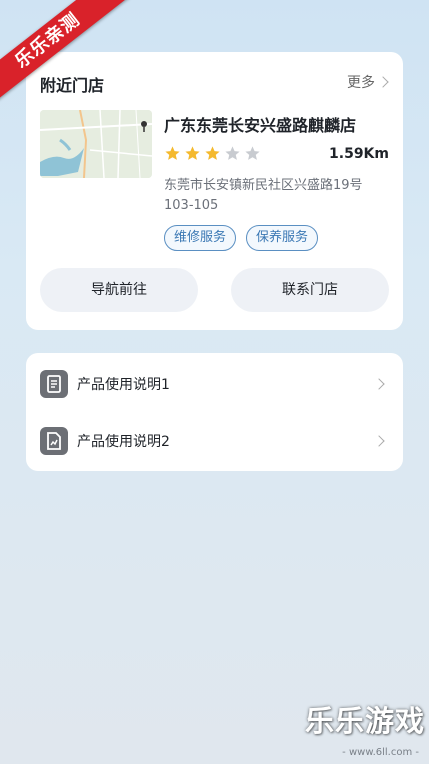 The width and height of the screenshot is (429, 764). What do you see at coordinates (72, 85) in the screenshot?
I see `section-title: 附近门店` at bounding box center [72, 85].